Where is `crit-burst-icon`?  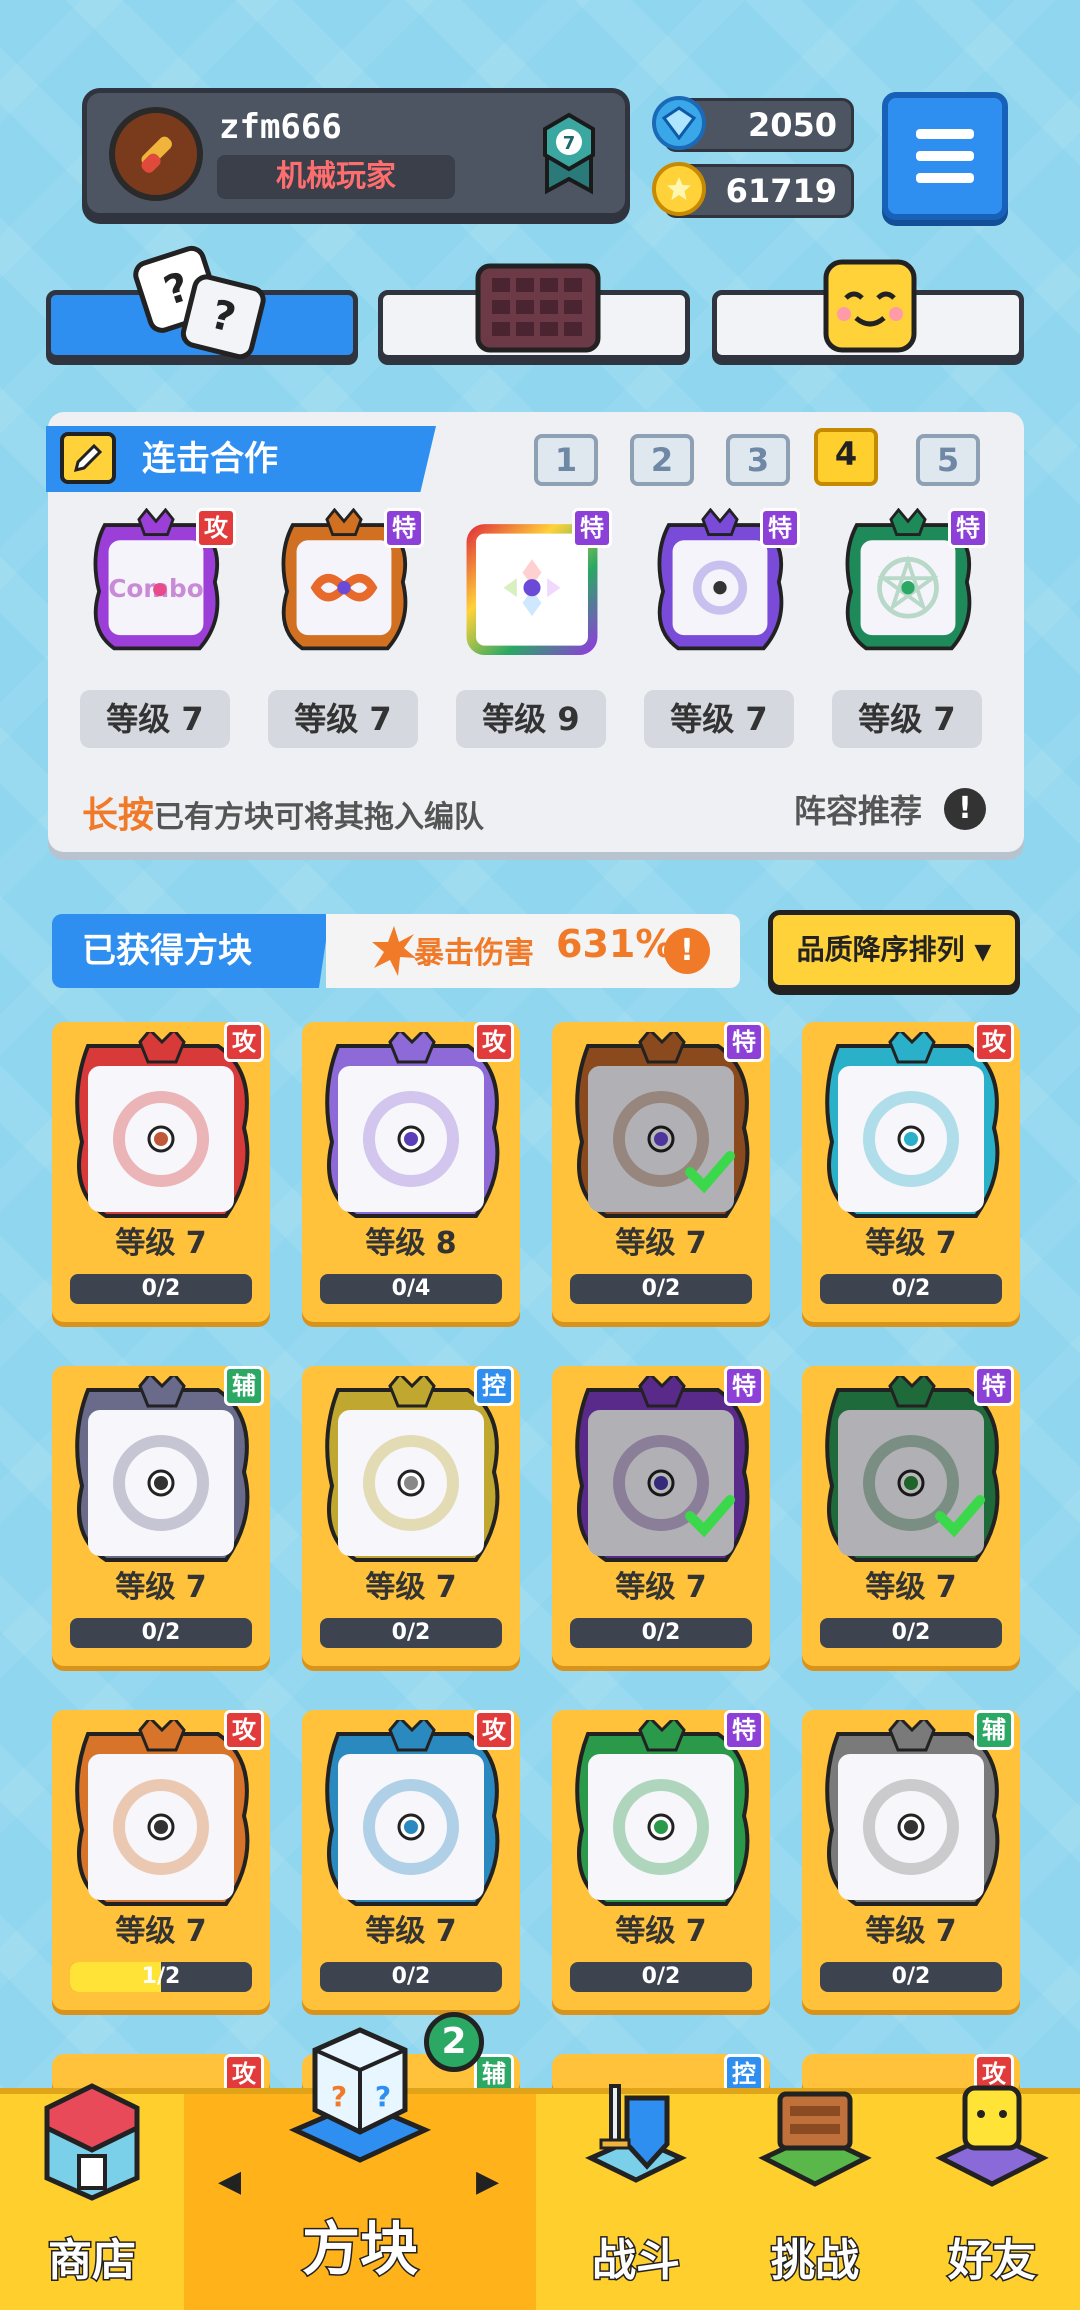 crit-burst-icon is located at coordinates (394, 951).